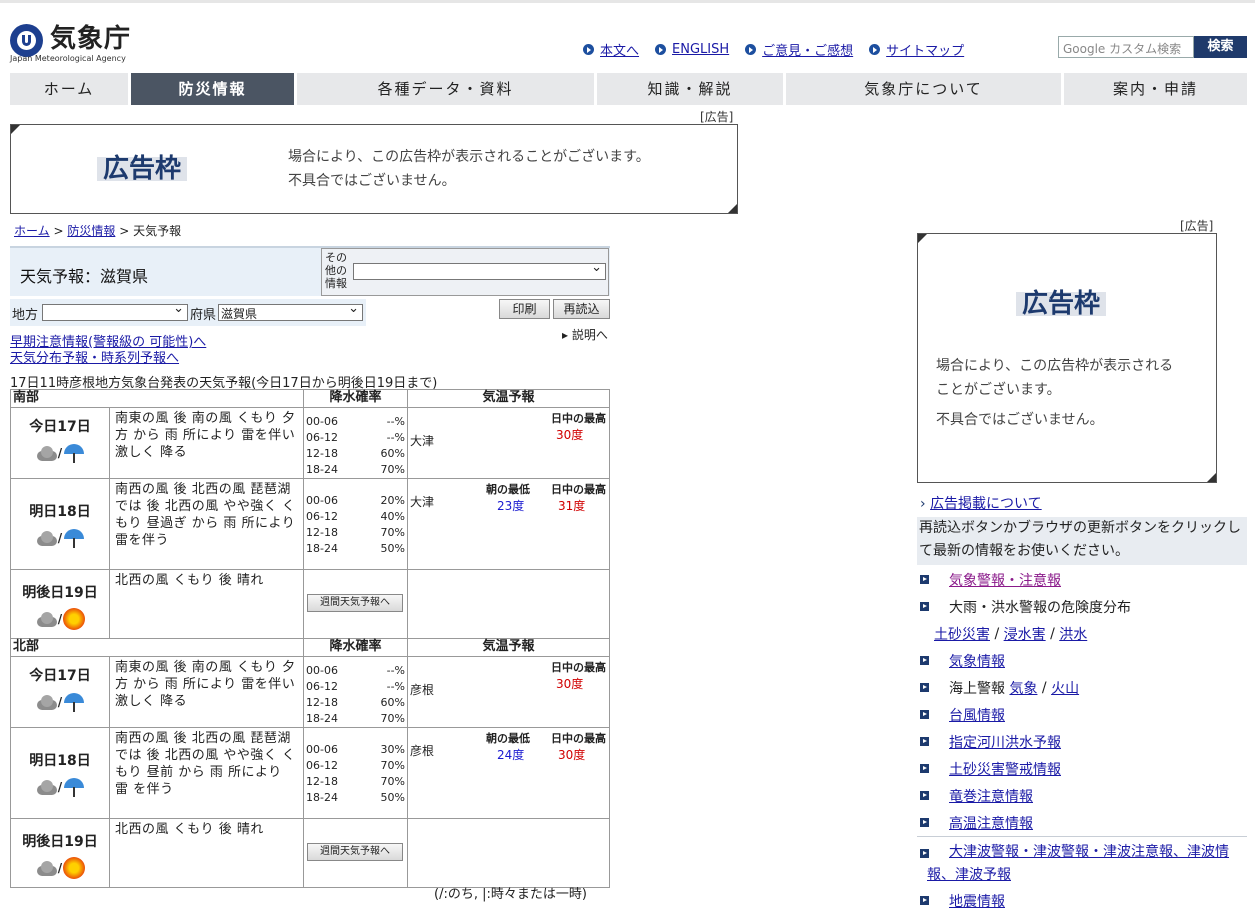 The height and width of the screenshot is (909, 1255). I want to click on menu-item-typhoon: 台風情報, so click(1082, 714).